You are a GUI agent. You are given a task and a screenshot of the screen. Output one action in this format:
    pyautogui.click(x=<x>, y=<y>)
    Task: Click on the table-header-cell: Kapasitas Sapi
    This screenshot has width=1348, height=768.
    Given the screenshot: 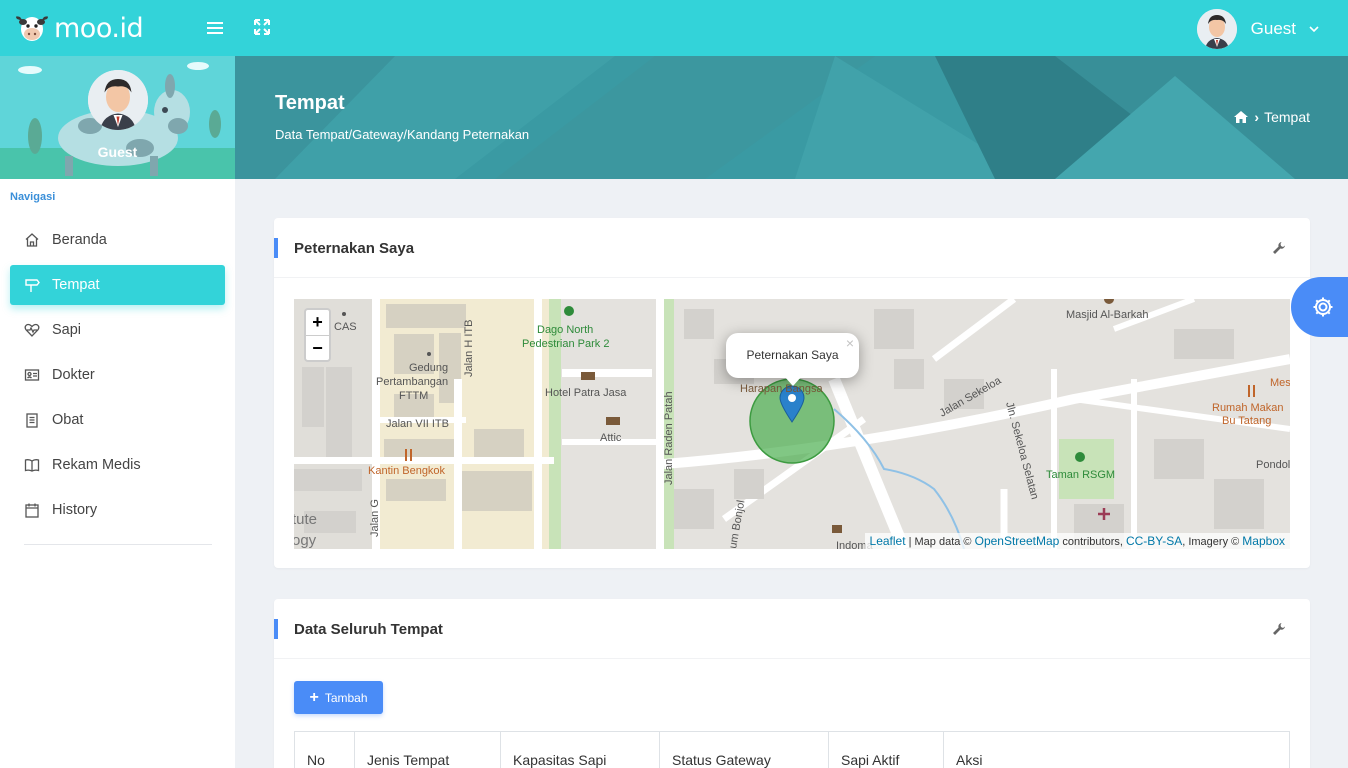 What is the action you would take?
    pyautogui.click(x=580, y=750)
    